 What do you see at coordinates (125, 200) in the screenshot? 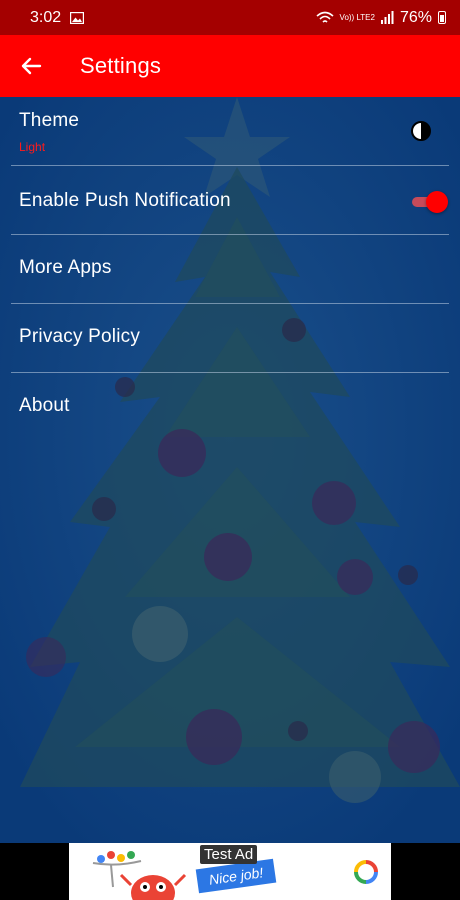
I see `push-notification-label: Enable Push Notification` at bounding box center [125, 200].